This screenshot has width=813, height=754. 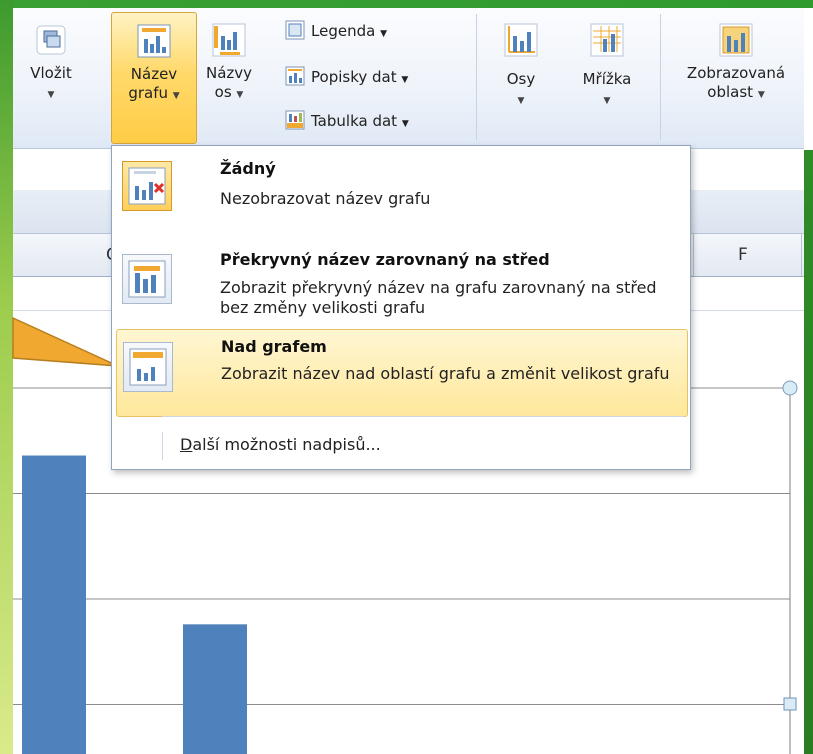 I want to click on legend-button: Legenda ▼, so click(x=336, y=31).